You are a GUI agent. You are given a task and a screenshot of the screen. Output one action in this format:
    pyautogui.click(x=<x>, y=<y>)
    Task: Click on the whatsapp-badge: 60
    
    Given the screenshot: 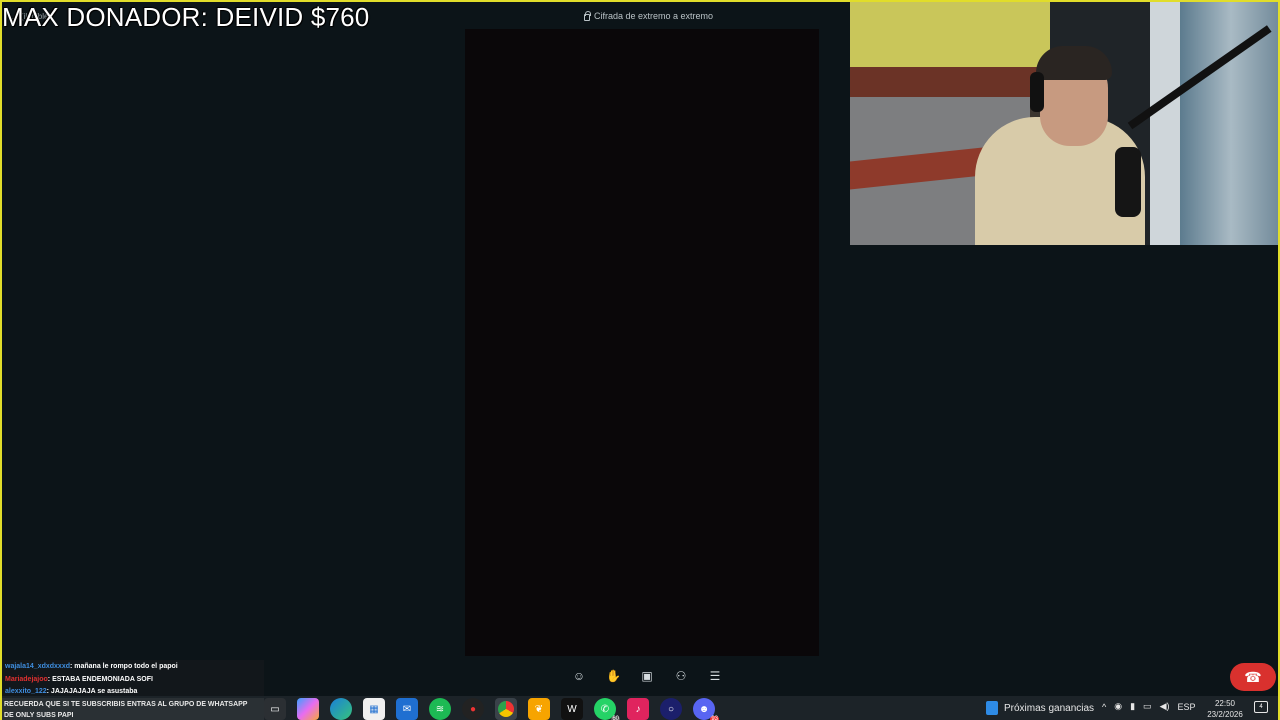 What is the action you would take?
    pyautogui.click(x=615, y=718)
    